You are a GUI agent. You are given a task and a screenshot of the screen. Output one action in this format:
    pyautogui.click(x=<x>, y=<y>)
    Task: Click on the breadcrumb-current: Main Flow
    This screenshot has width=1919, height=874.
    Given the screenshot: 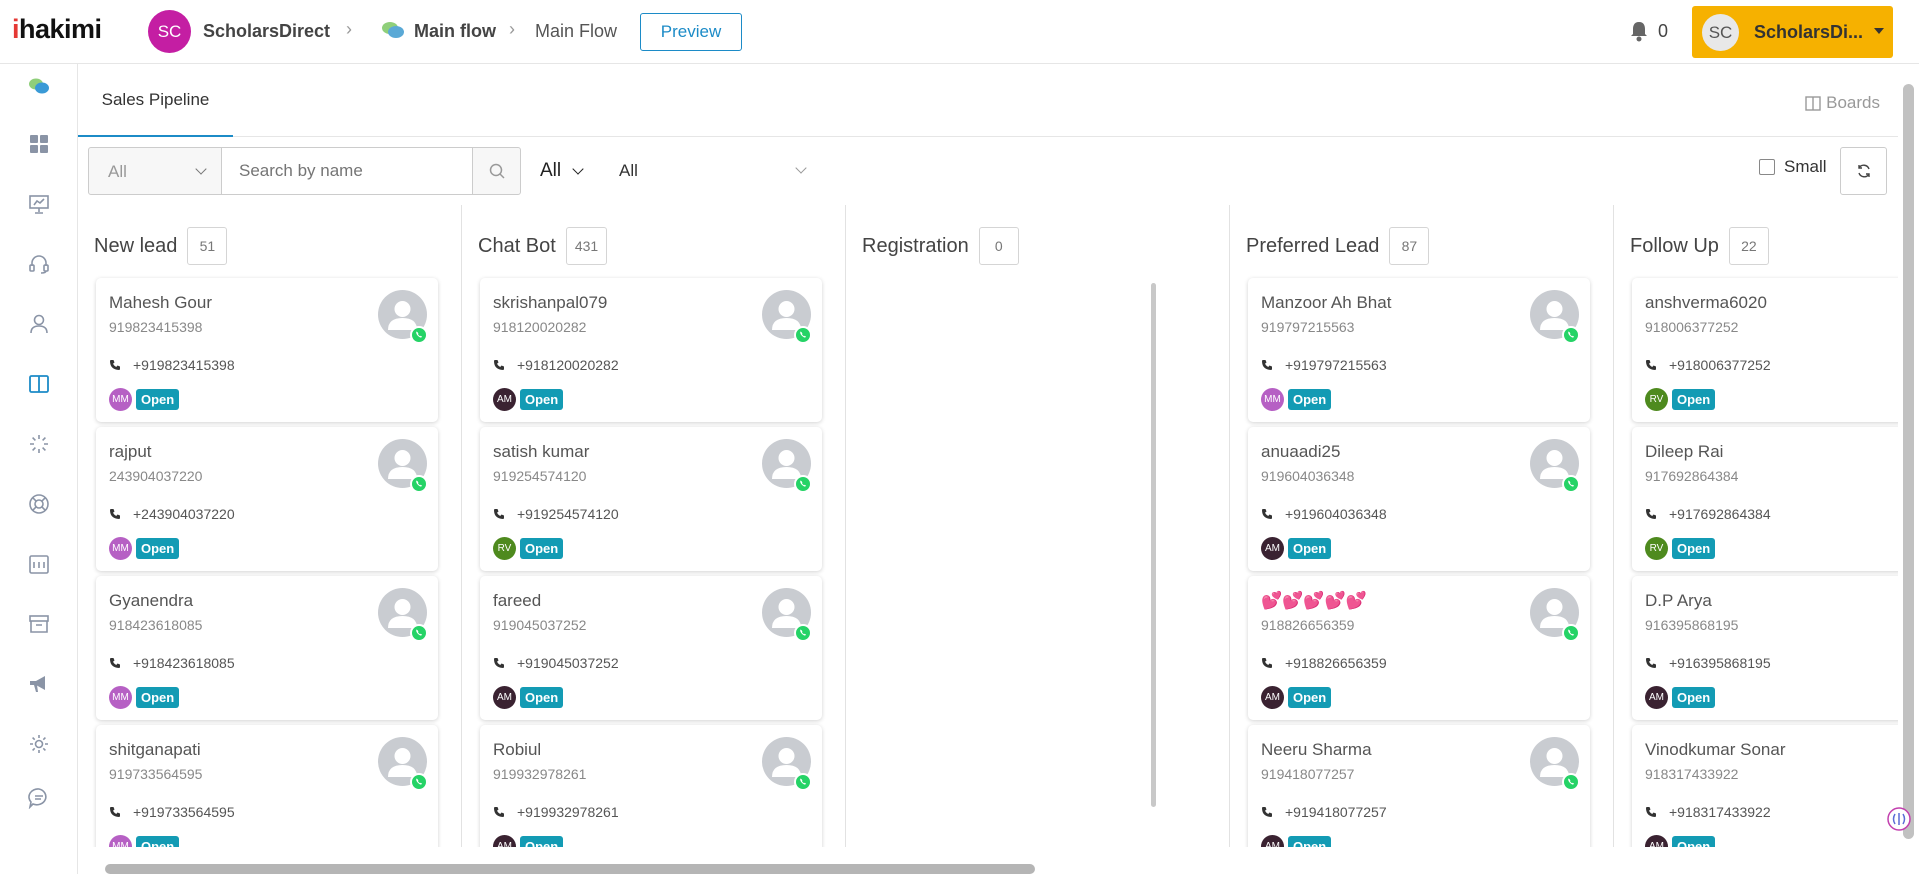 What is the action you would take?
    pyautogui.click(x=576, y=31)
    